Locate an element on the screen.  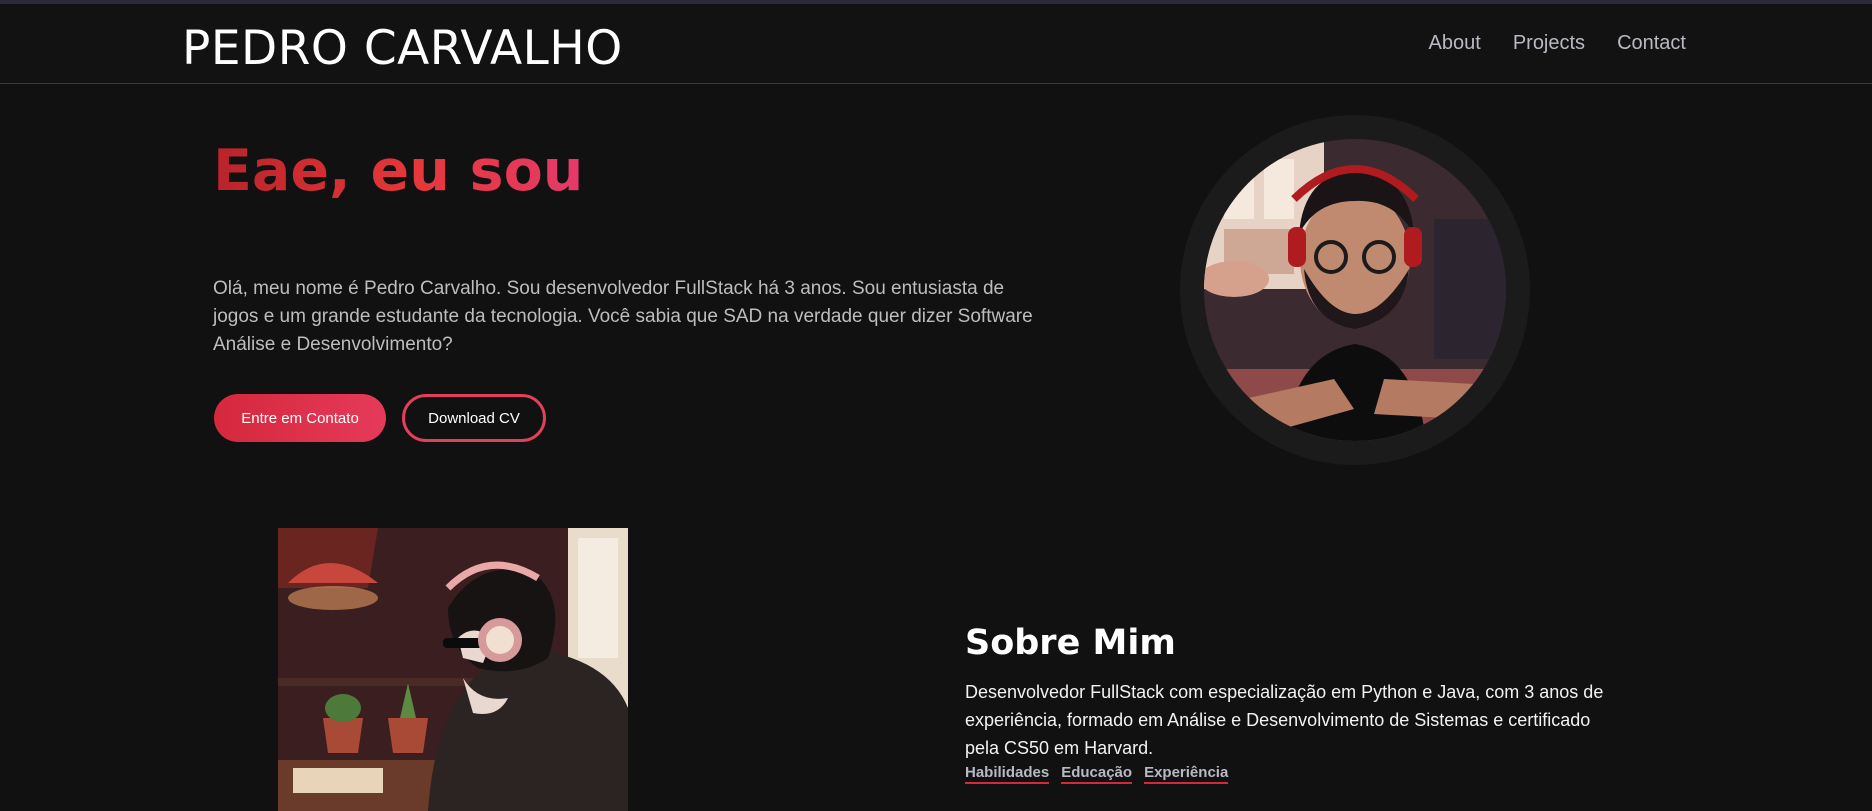
nav-link-projects: Projects is located at coordinates (1549, 43).